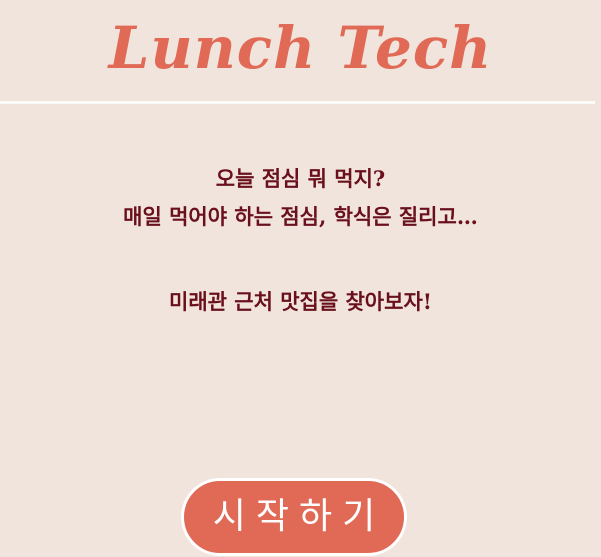 Image resolution: width=601 pixels, height=557 pixels. What do you see at coordinates (297, 102) in the screenshot?
I see `header-divider` at bounding box center [297, 102].